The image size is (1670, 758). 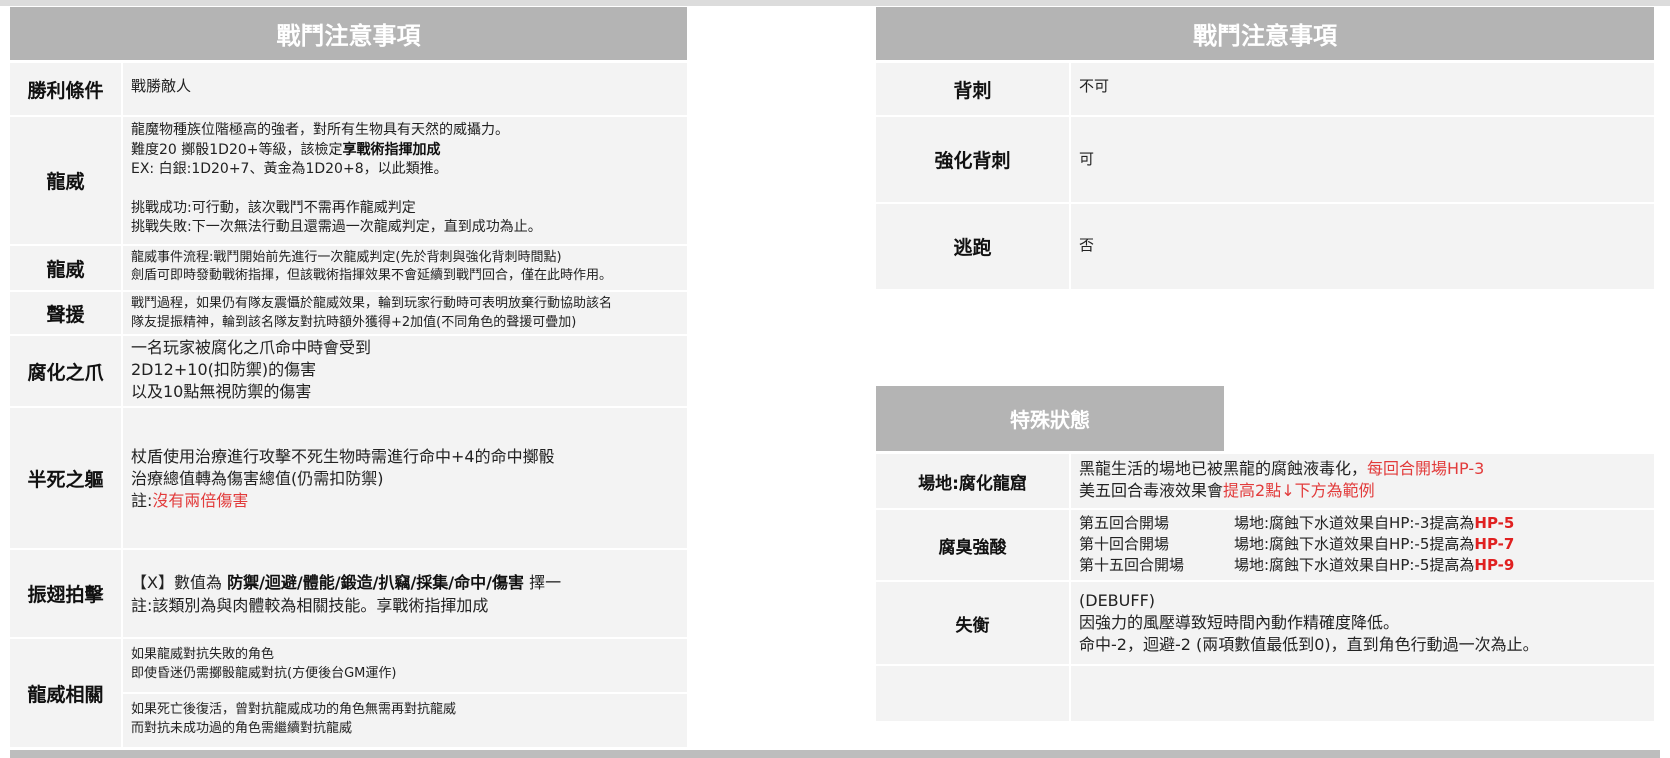 I want to click on halfdead-line: 治療總值轉為傷害總值(仍需扣防禦), so click(x=257, y=478).